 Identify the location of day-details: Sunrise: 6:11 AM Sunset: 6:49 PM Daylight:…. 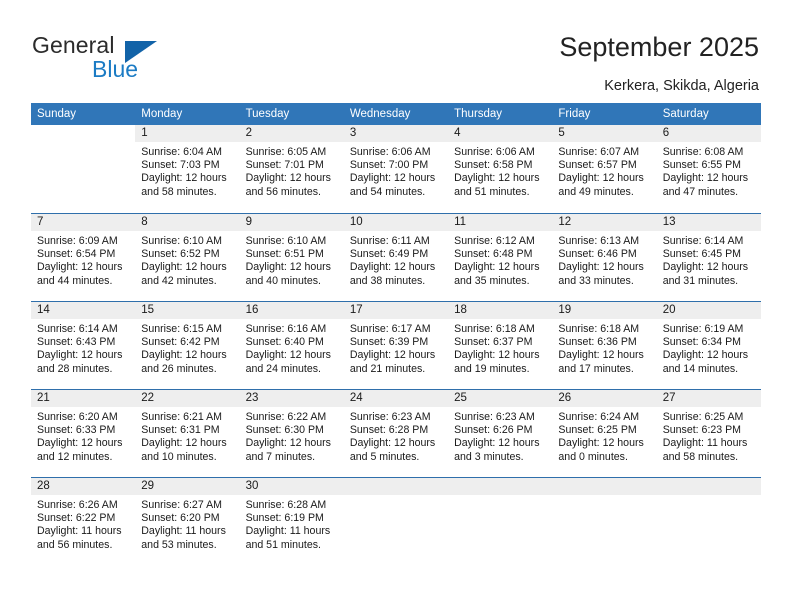
(396, 259).